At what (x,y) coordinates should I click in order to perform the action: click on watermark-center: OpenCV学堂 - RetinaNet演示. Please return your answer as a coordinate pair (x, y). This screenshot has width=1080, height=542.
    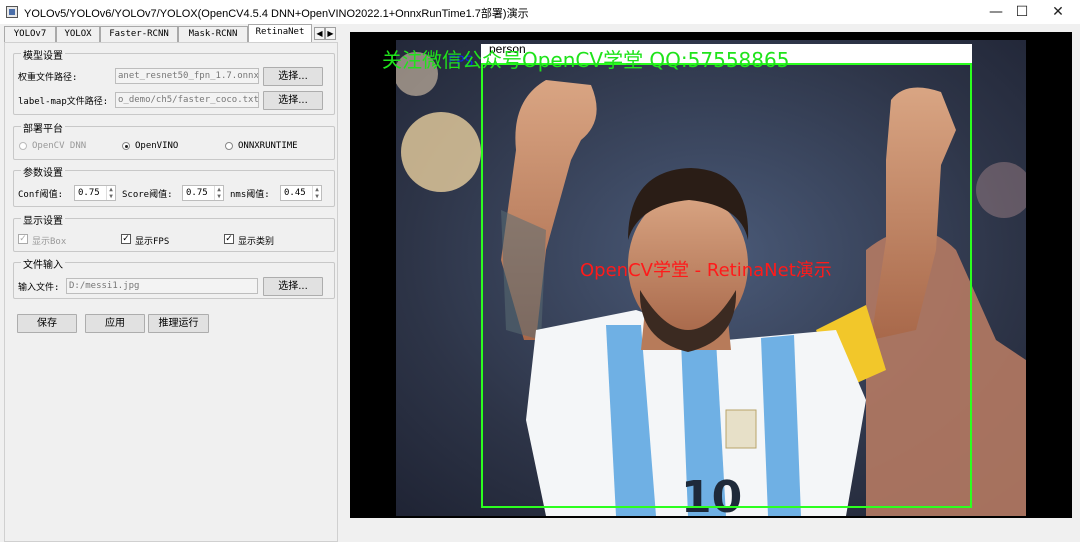
    Looking at the image, I should click on (706, 270).